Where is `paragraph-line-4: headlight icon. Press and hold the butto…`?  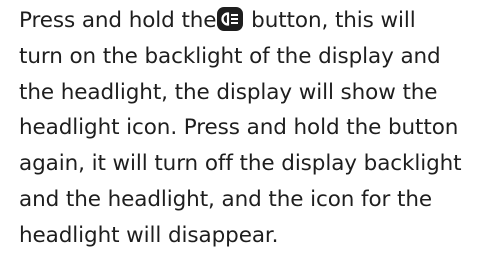 paragraph-line-4: headlight icon. Press and hold the butto… is located at coordinates (239, 128).